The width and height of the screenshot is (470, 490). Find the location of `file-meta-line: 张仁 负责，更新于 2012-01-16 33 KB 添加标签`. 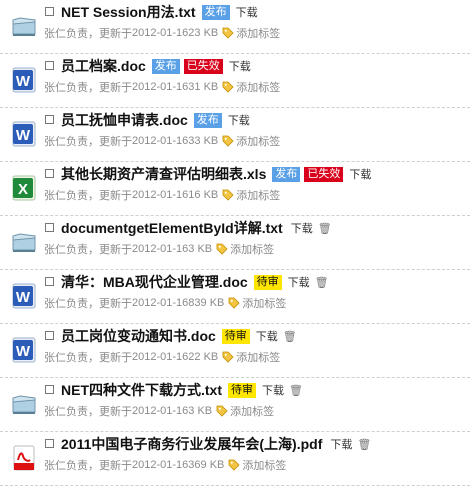

file-meta-line: 张仁 负责，更新于 2012-01-16 33 KB 添加标签 is located at coordinates (162, 141).